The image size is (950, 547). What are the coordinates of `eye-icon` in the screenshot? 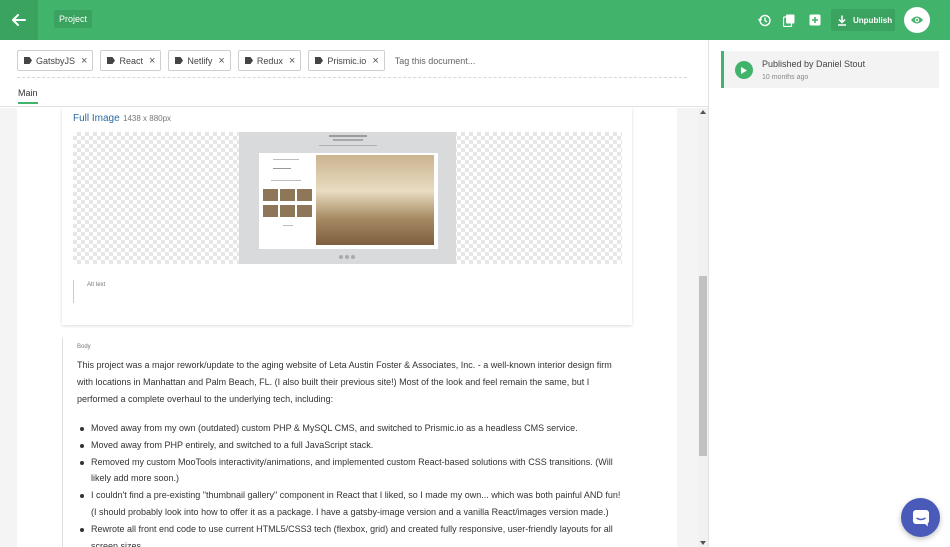 It's located at (917, 20).